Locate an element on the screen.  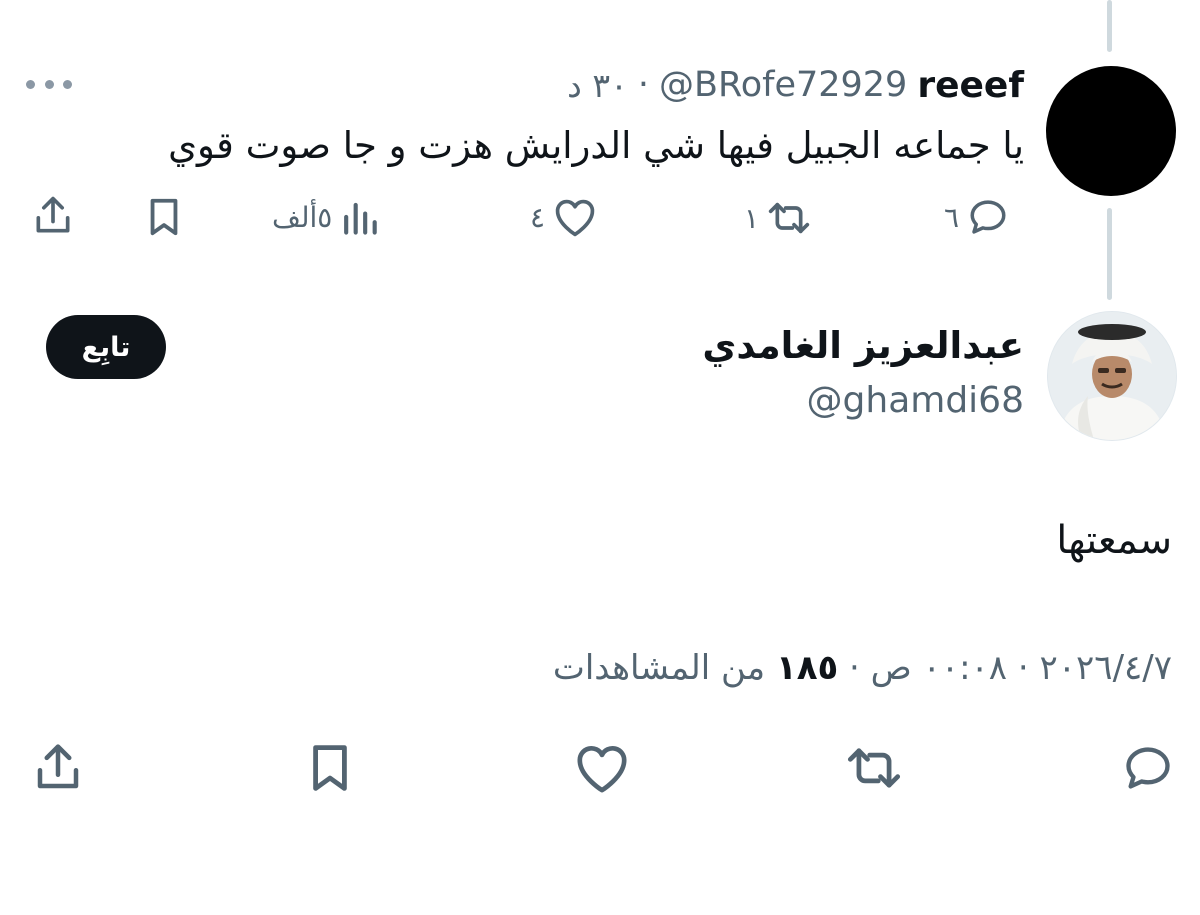
parent-timestamp: ٣٠ د is located at coordinates (597, 85).